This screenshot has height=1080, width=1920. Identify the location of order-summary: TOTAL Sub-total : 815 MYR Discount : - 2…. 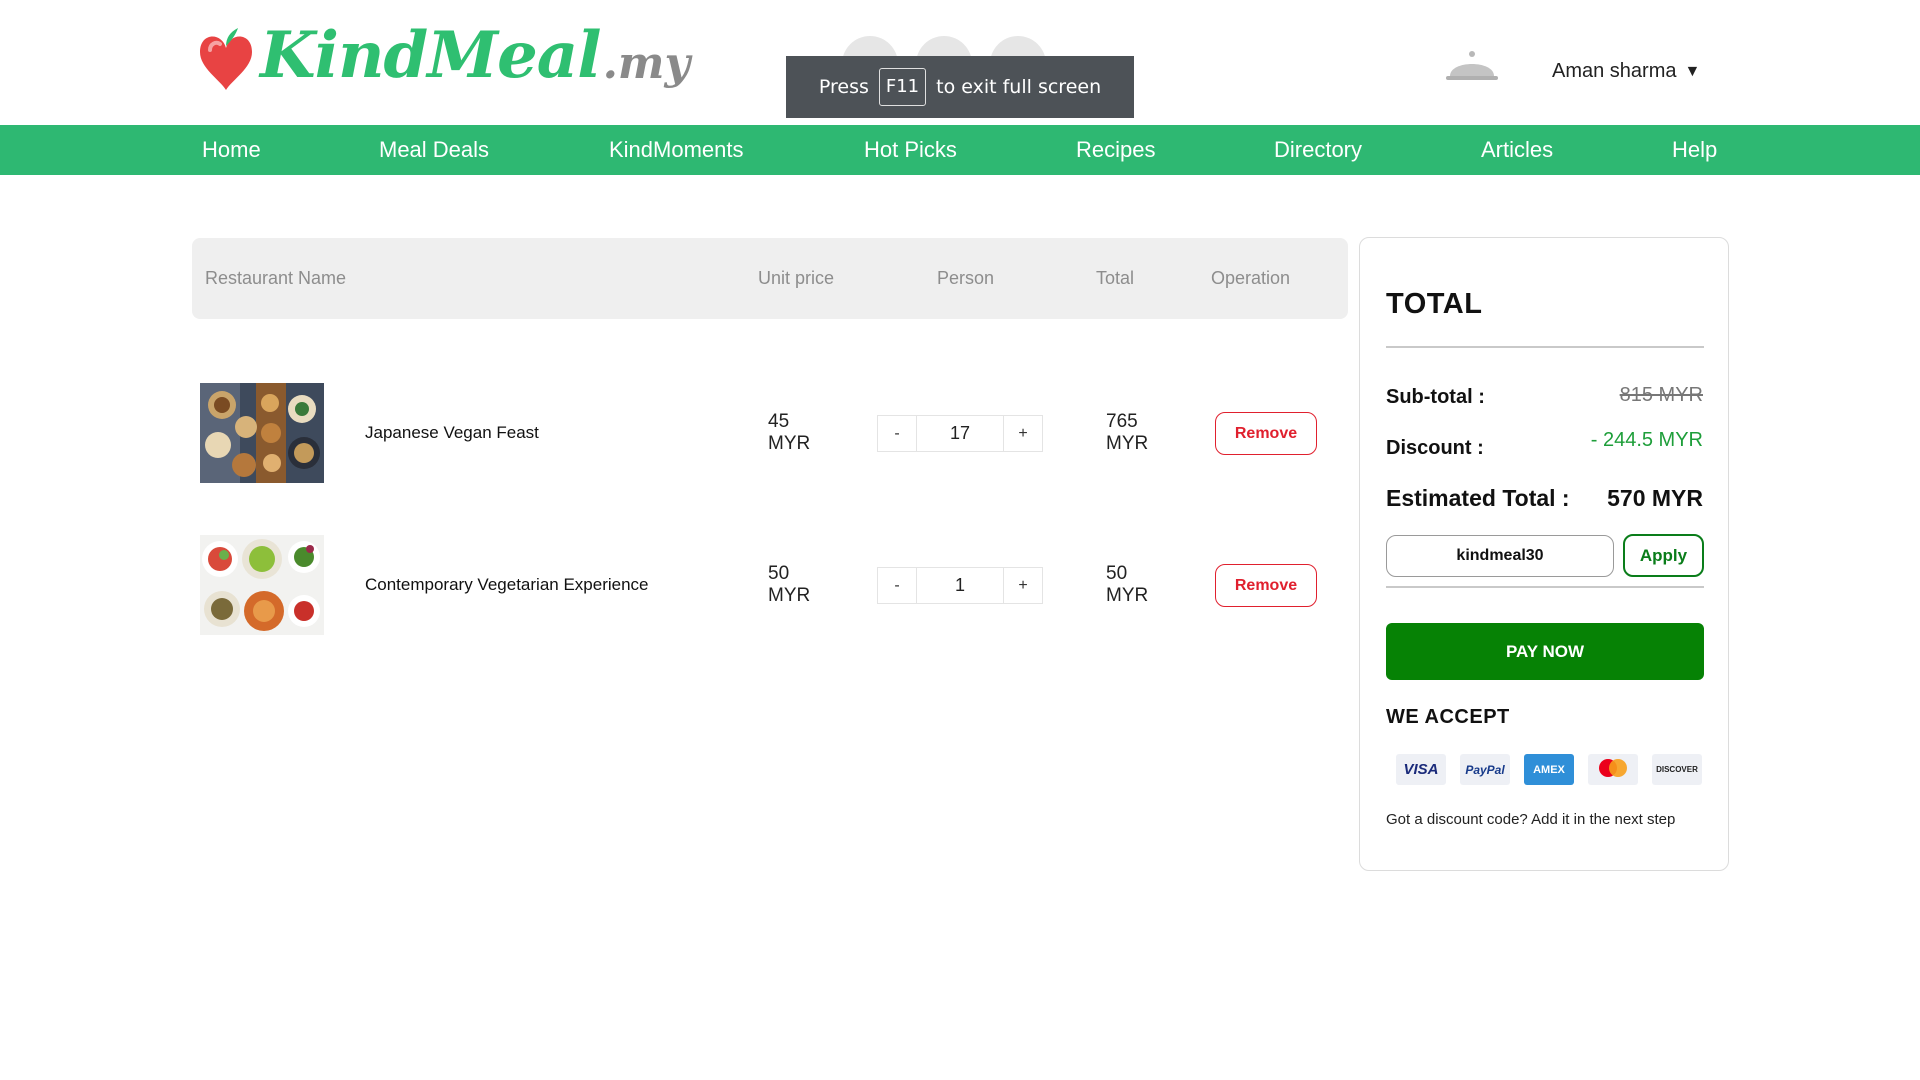
(1544, 554).